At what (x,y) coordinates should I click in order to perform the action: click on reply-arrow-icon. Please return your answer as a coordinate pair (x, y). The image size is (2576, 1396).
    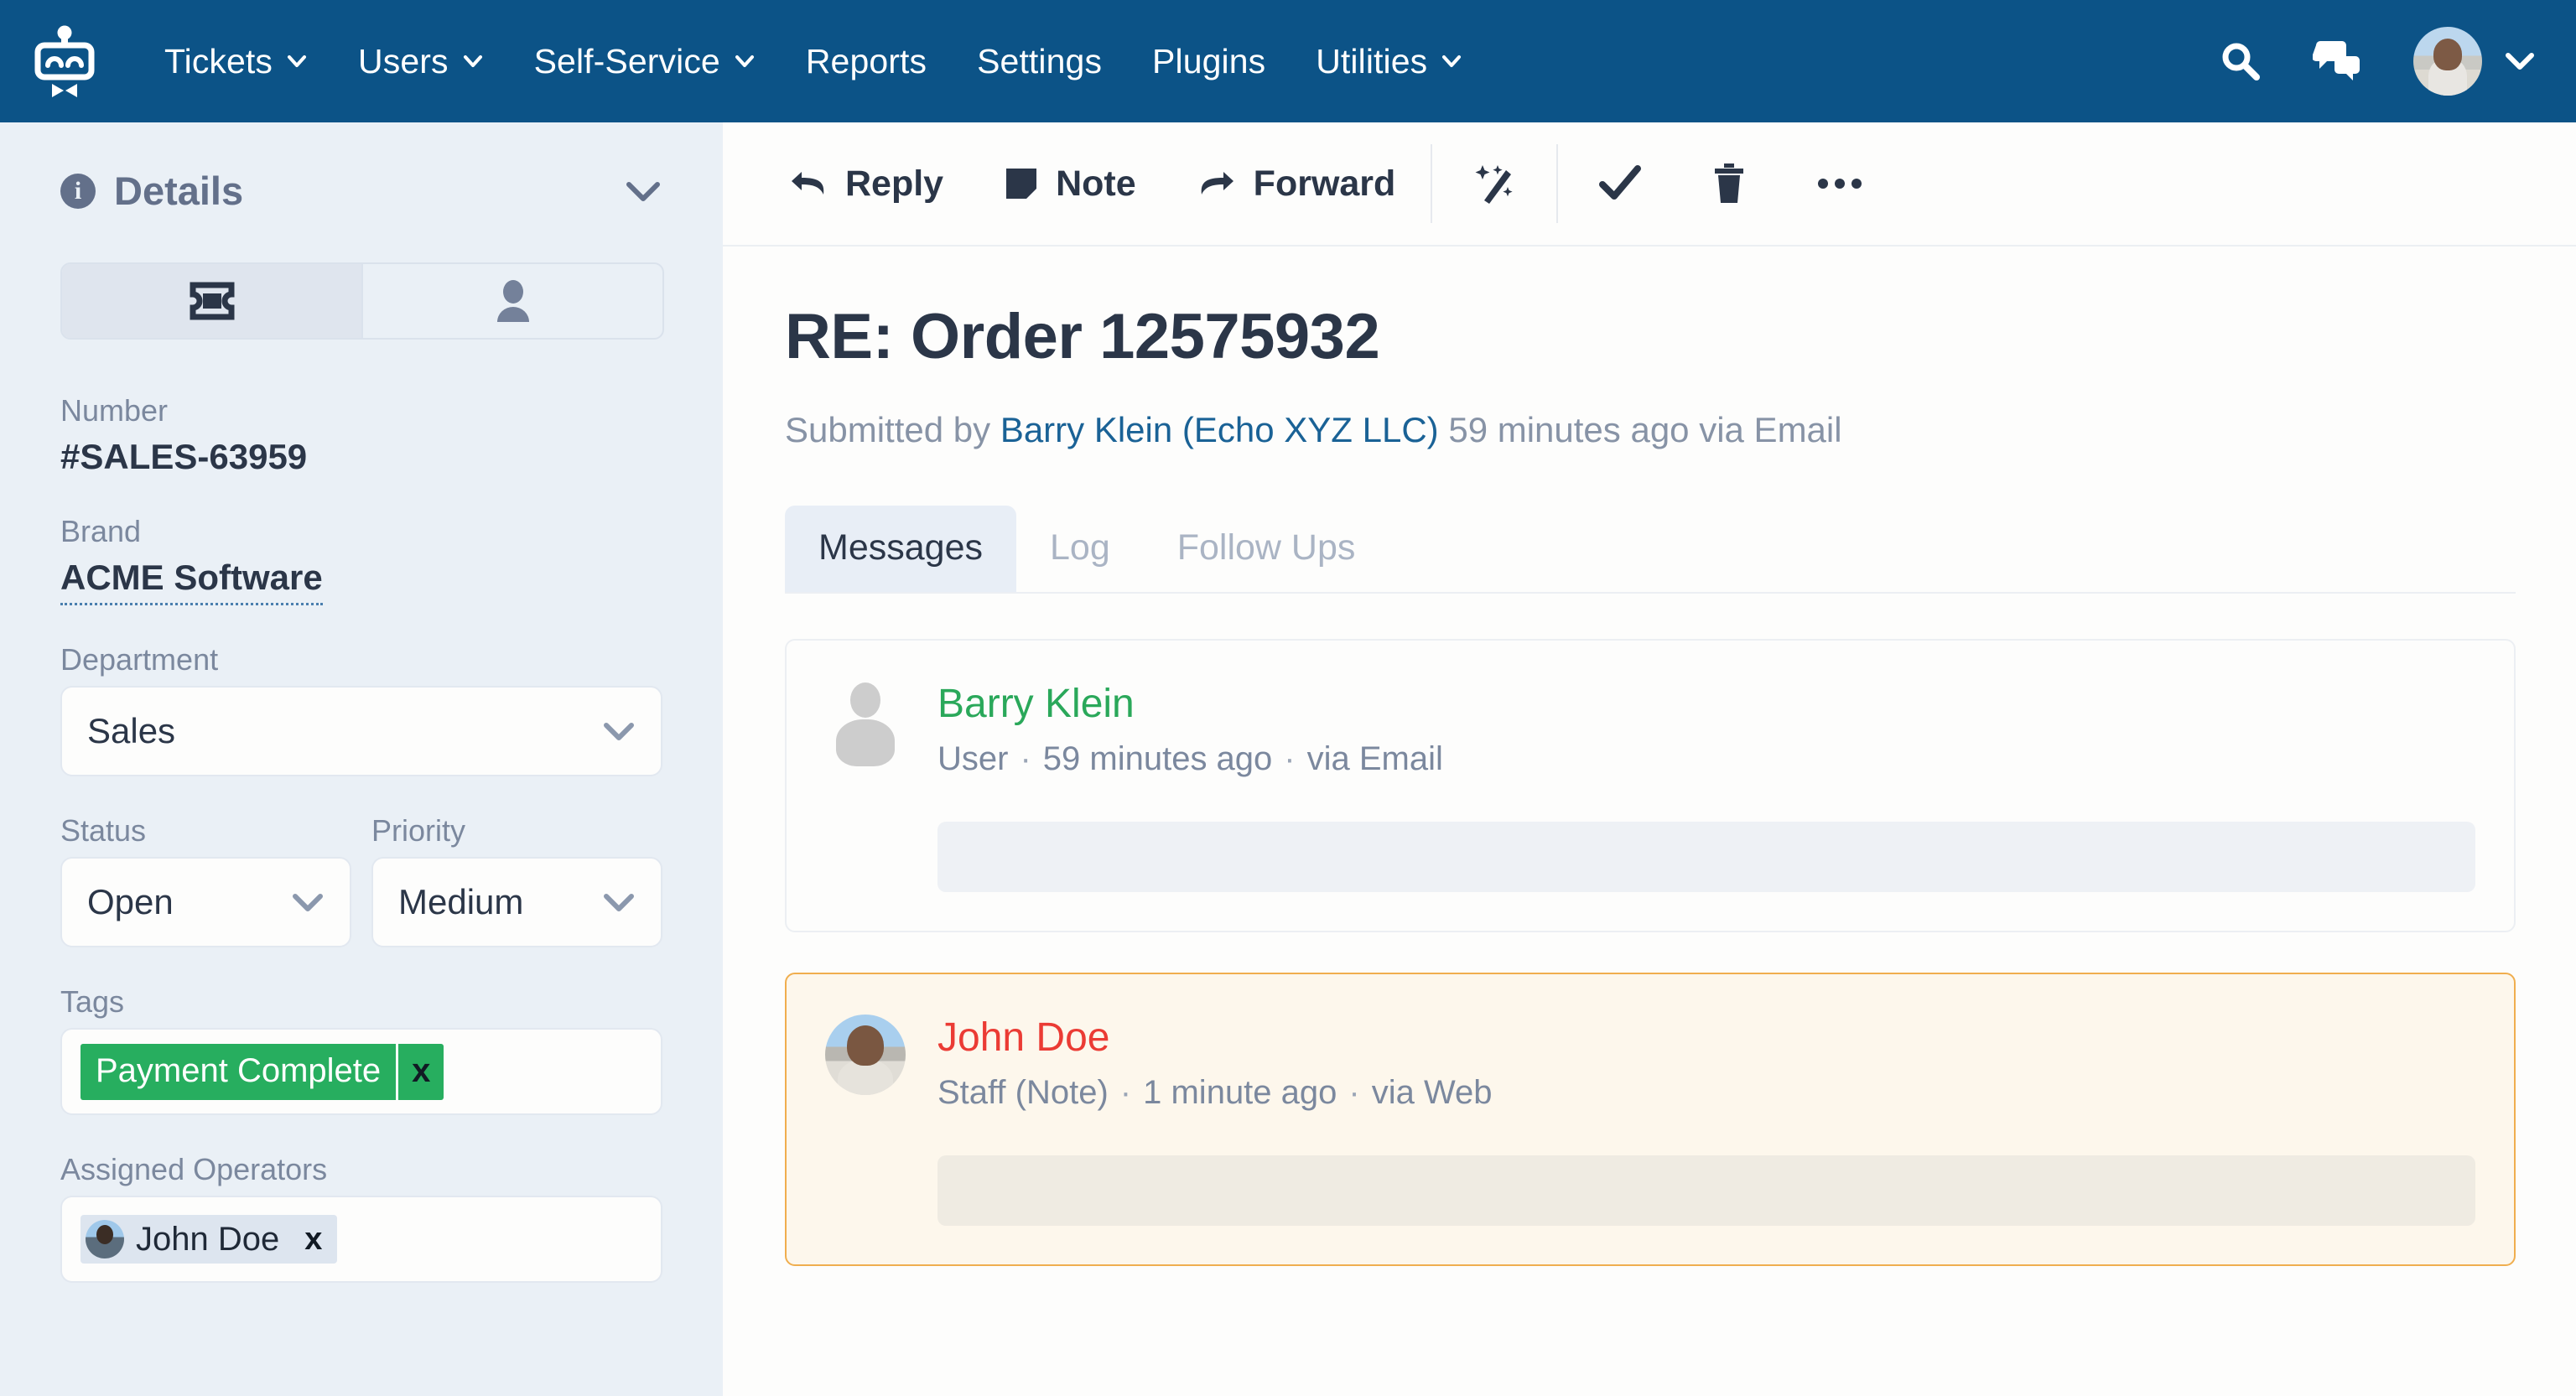
    Looking at the image, I should click on (808, 183).